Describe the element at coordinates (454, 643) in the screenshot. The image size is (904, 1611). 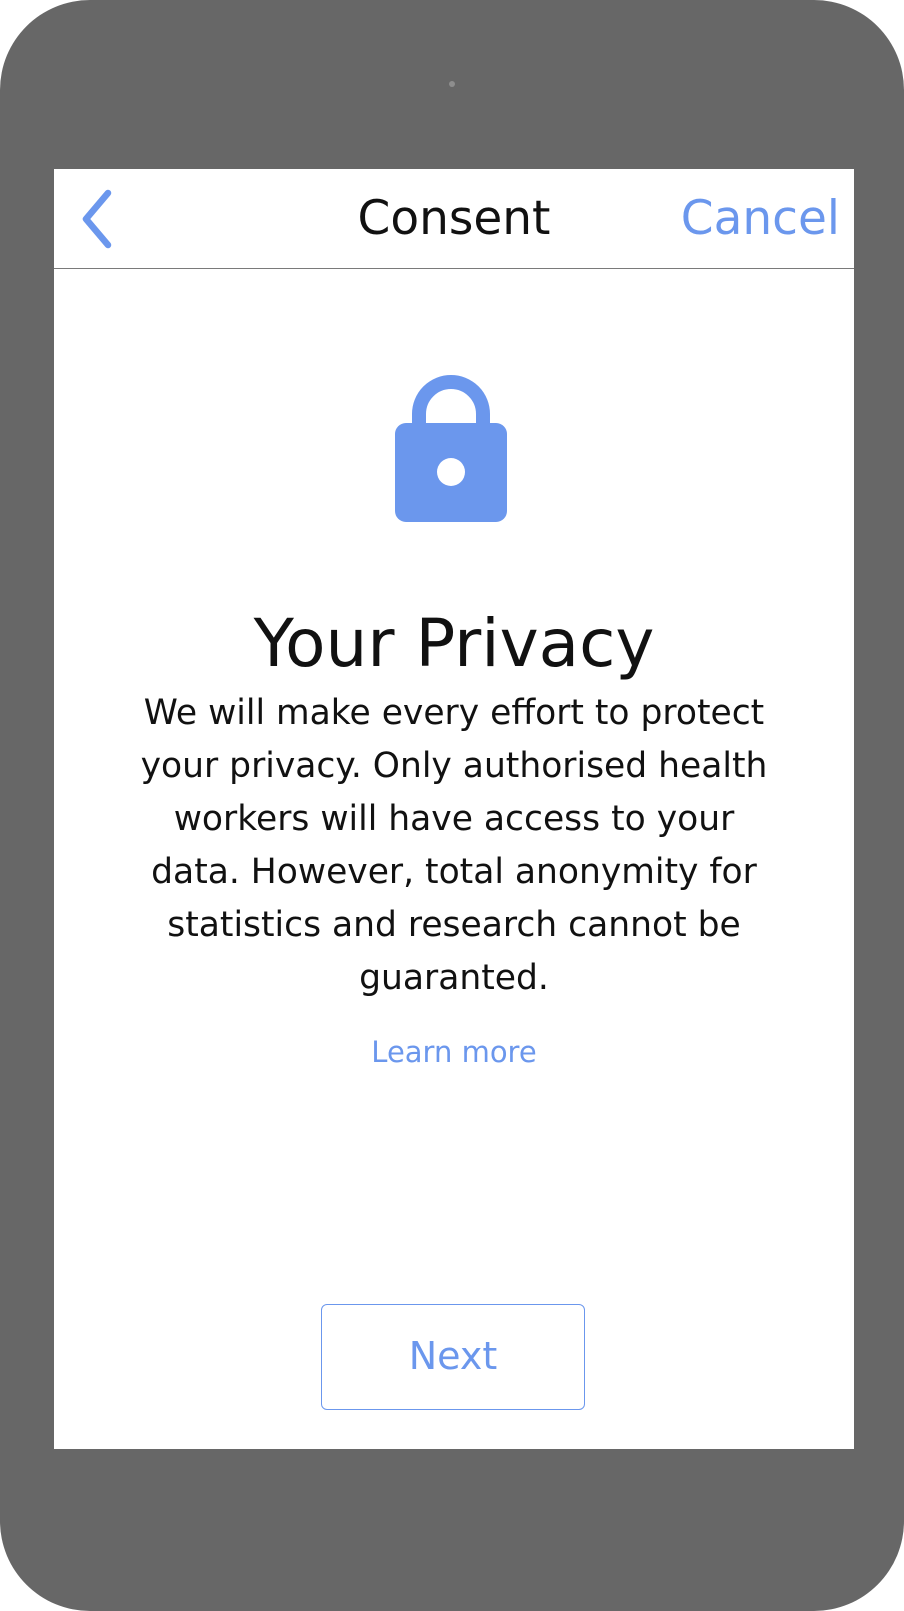
I see `page-heading: Your Privacy` at that location.